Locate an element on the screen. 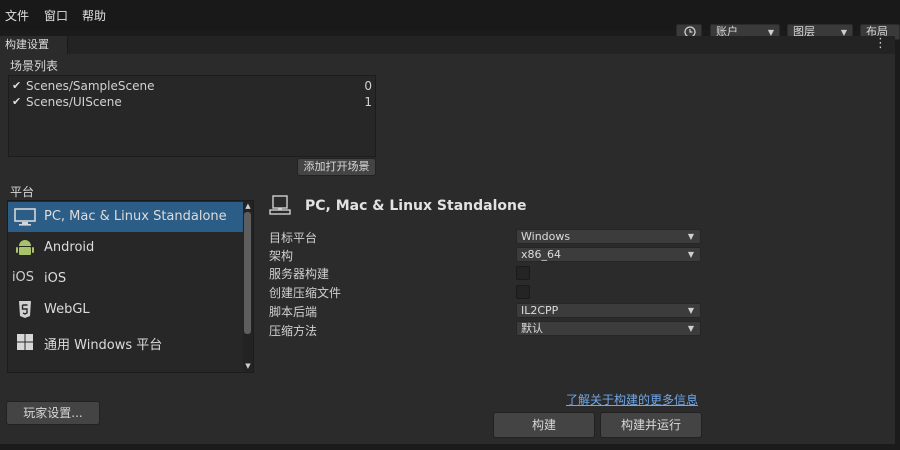  menu-file: 文件 is located at coordinates (17, 15).